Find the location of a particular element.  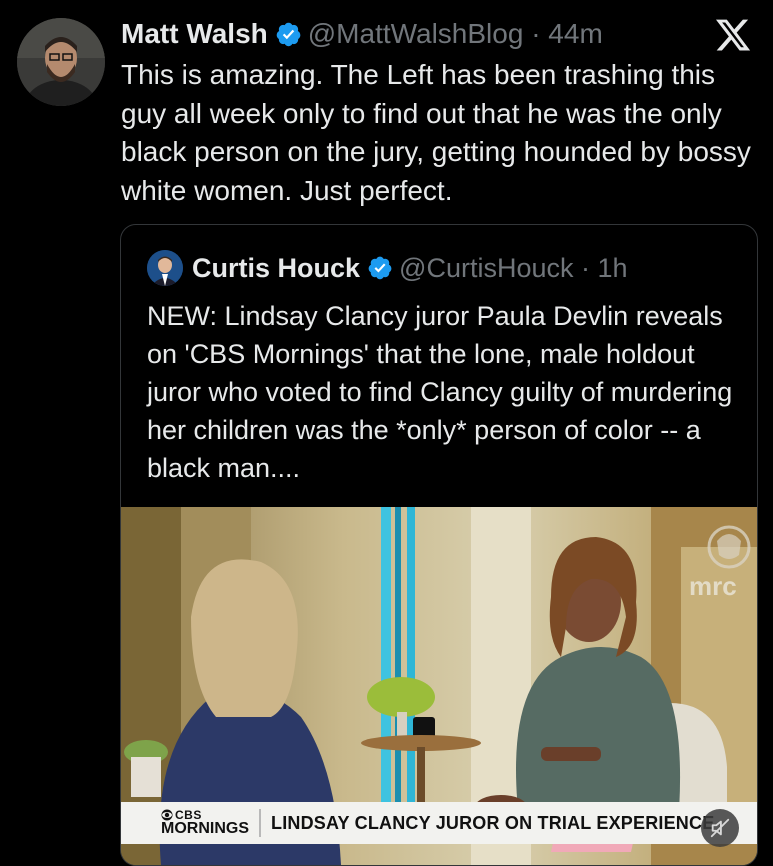

author-name: Matt Walsh is located at coordinates (194, 34).